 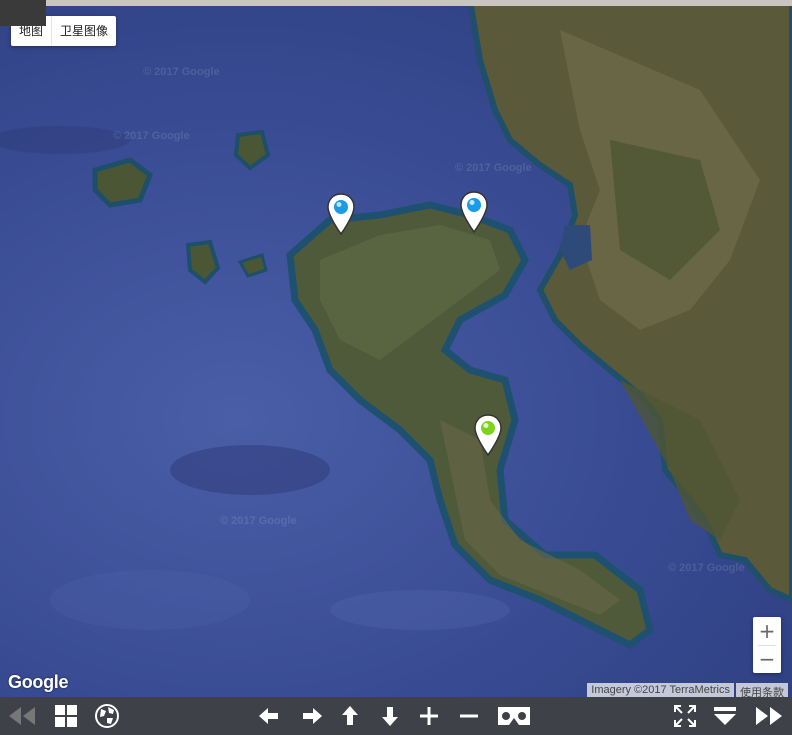 I want to click on fullscreen-icon, so click(x=685, y=716).